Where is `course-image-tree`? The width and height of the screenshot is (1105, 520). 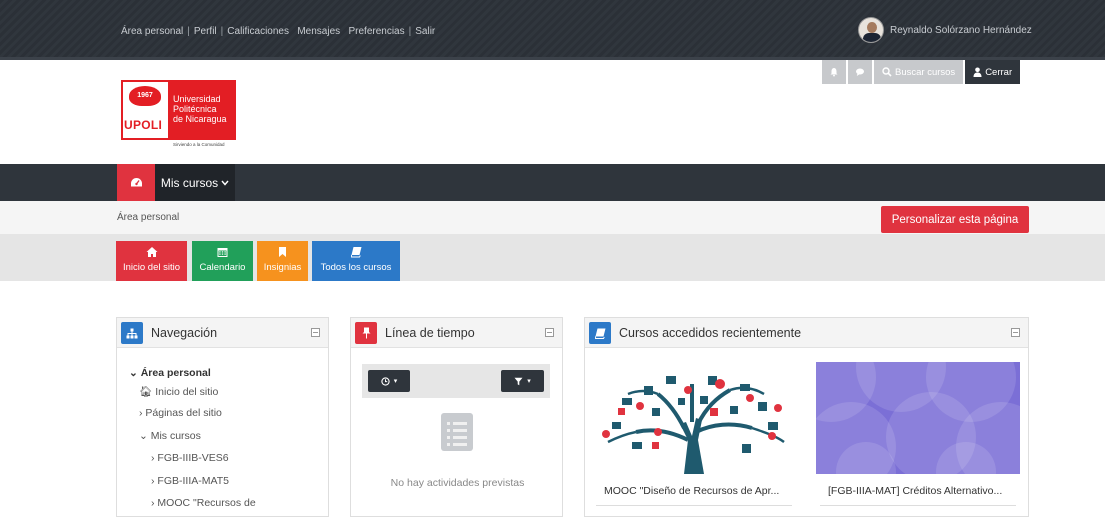 course-image-tree is located at coordinates (694, 418).